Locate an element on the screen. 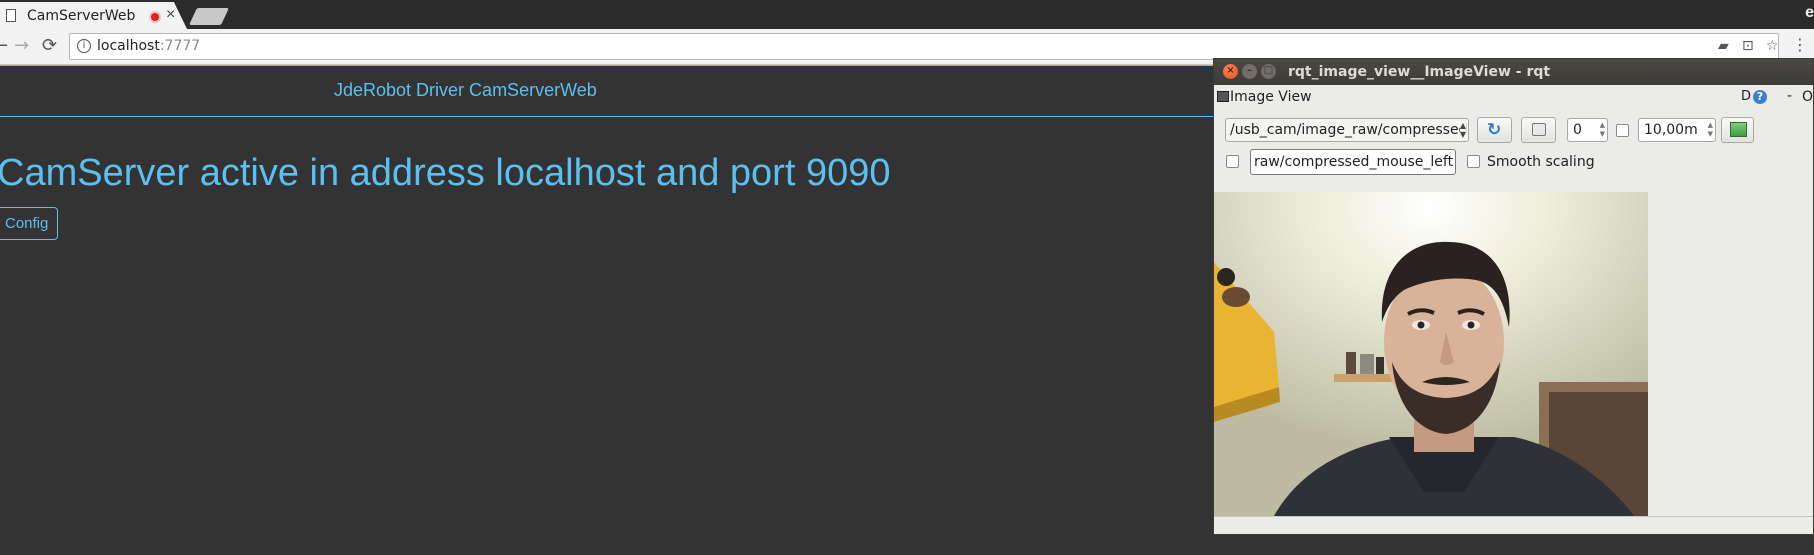 The image size is (1814, 555). zoom-spinbox: 10,00m ▲ ▼ is located at coordinates (1677, 130).